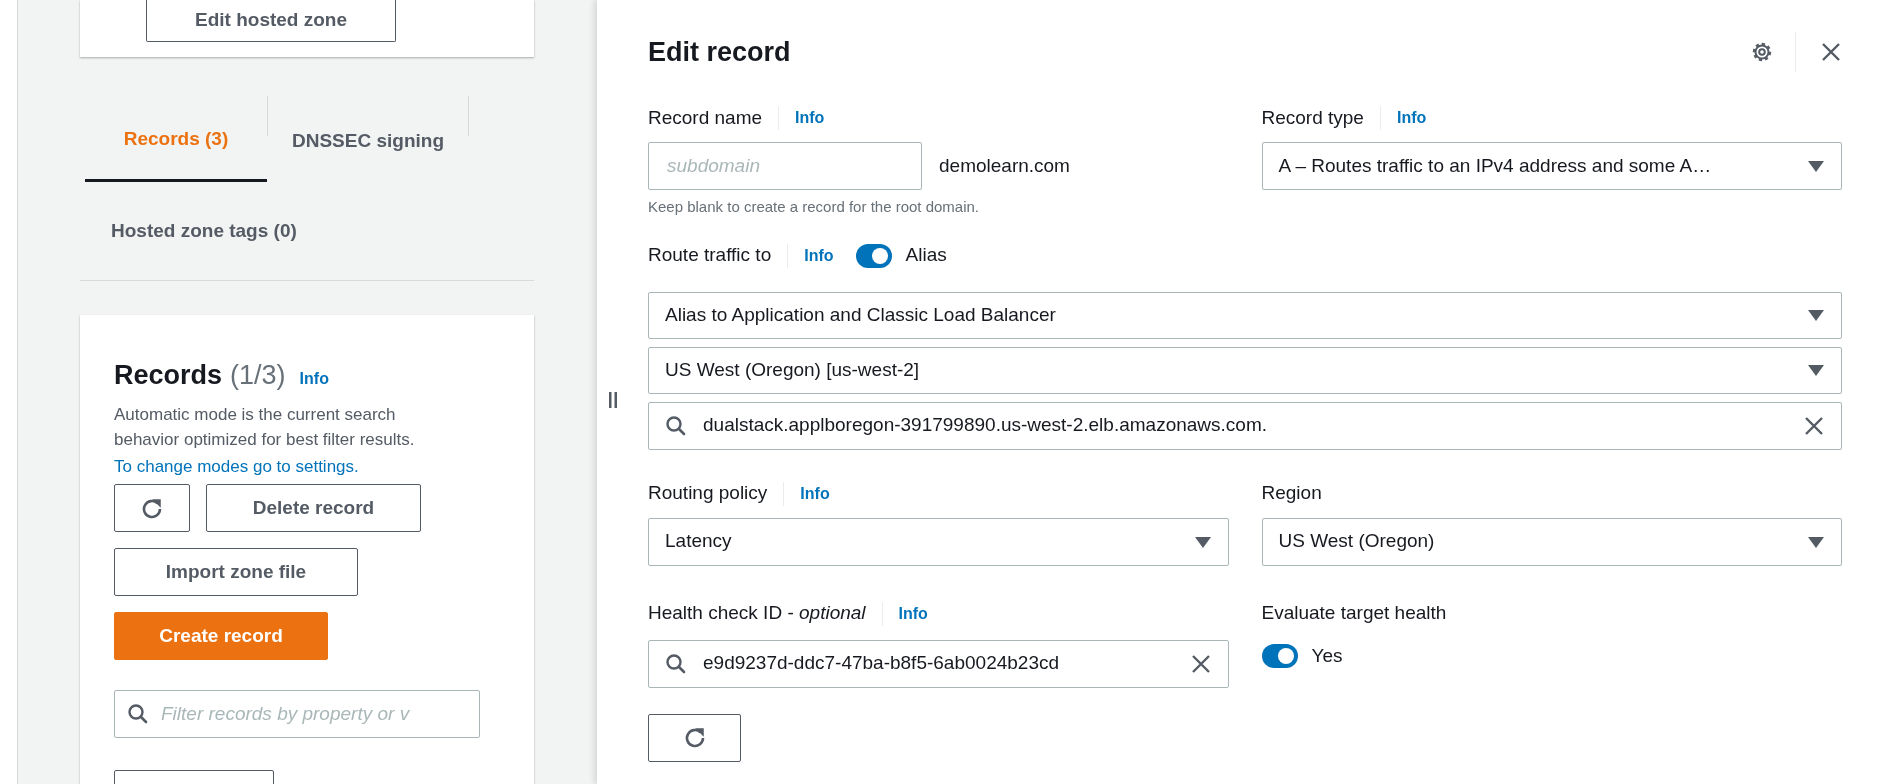 The image size is (1882, 784). I want to click on tab: DNSSEC signing, so click(368, 139).